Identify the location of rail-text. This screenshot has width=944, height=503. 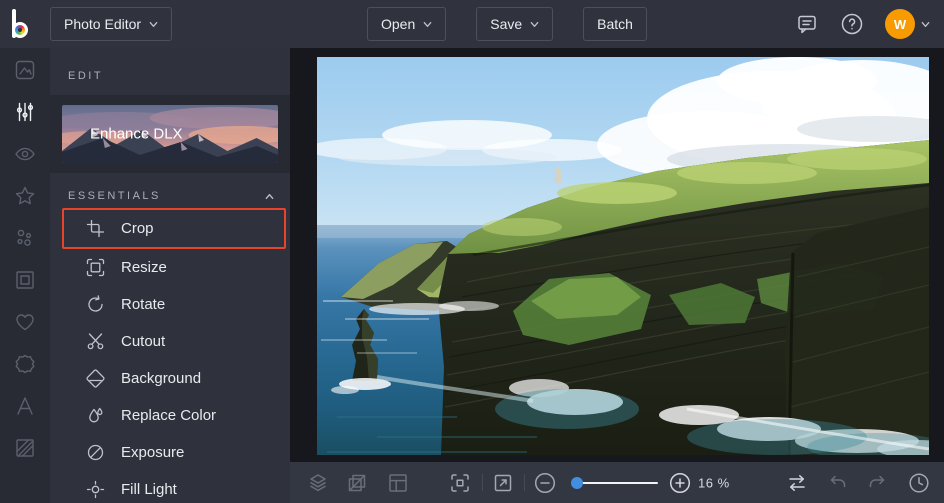
(25, 405).